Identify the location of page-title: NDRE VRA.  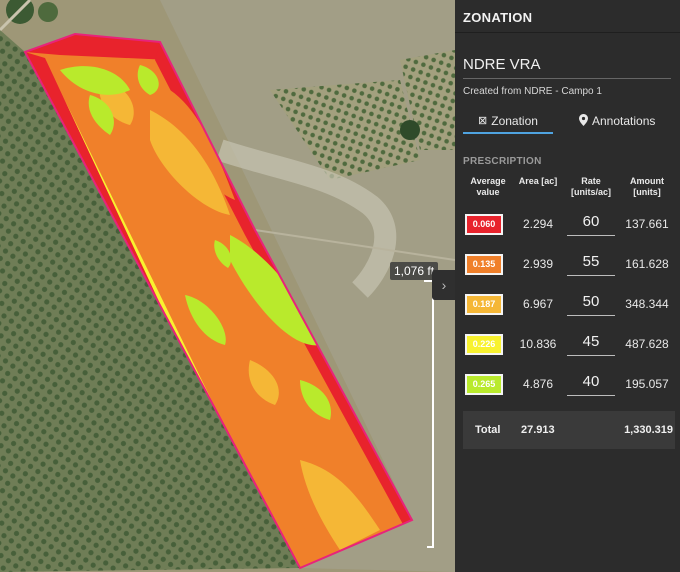
(567, 67).